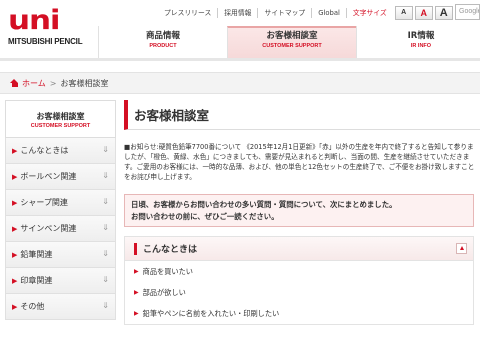 Image resolution: width=480 pixels, height=360 pixels. Describe the element at coordinates (163, 46) in the screenshot. I see `nav-product-sublabel: PRODUCT` at that location.